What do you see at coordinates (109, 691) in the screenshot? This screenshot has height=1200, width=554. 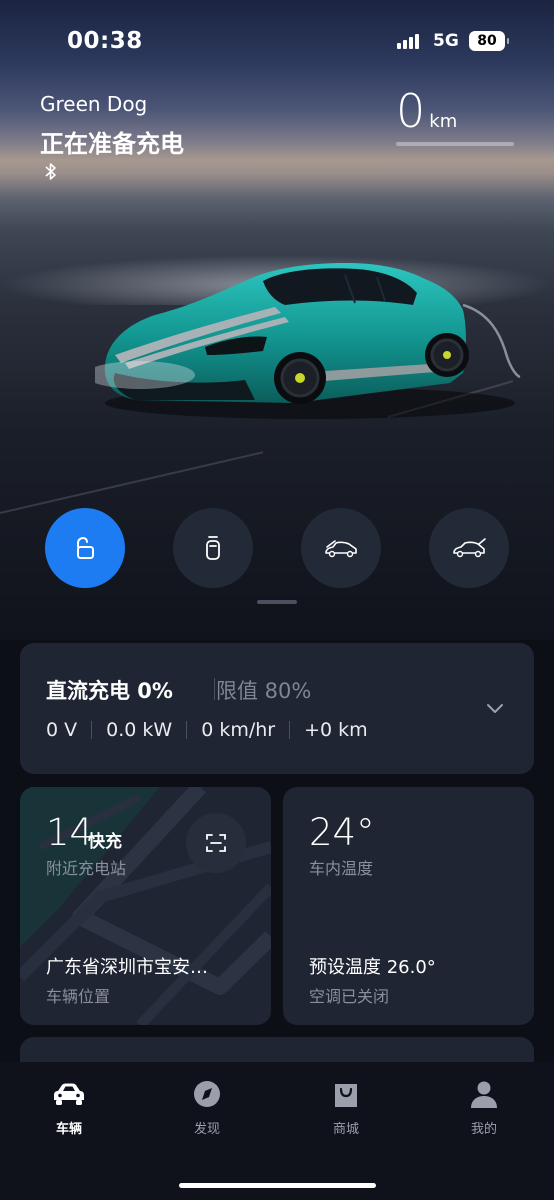 I see `charging-title: 直流充电 0%` at bounding box center [109, 691].